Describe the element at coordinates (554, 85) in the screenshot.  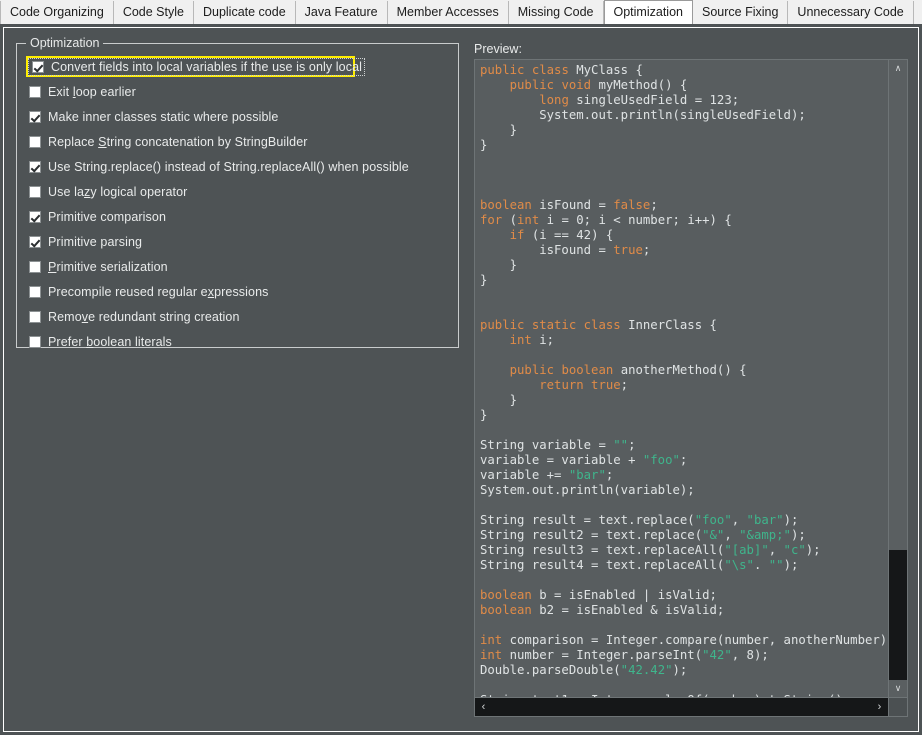
I see `code-token: public void` at that location.